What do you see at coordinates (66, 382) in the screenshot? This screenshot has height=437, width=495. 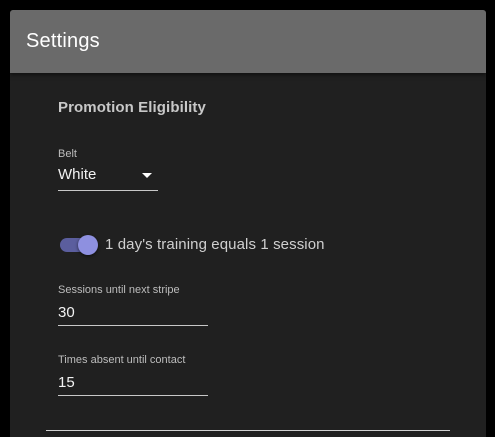 I see `times-absent-value: 15` at bounding box center [66, 382].